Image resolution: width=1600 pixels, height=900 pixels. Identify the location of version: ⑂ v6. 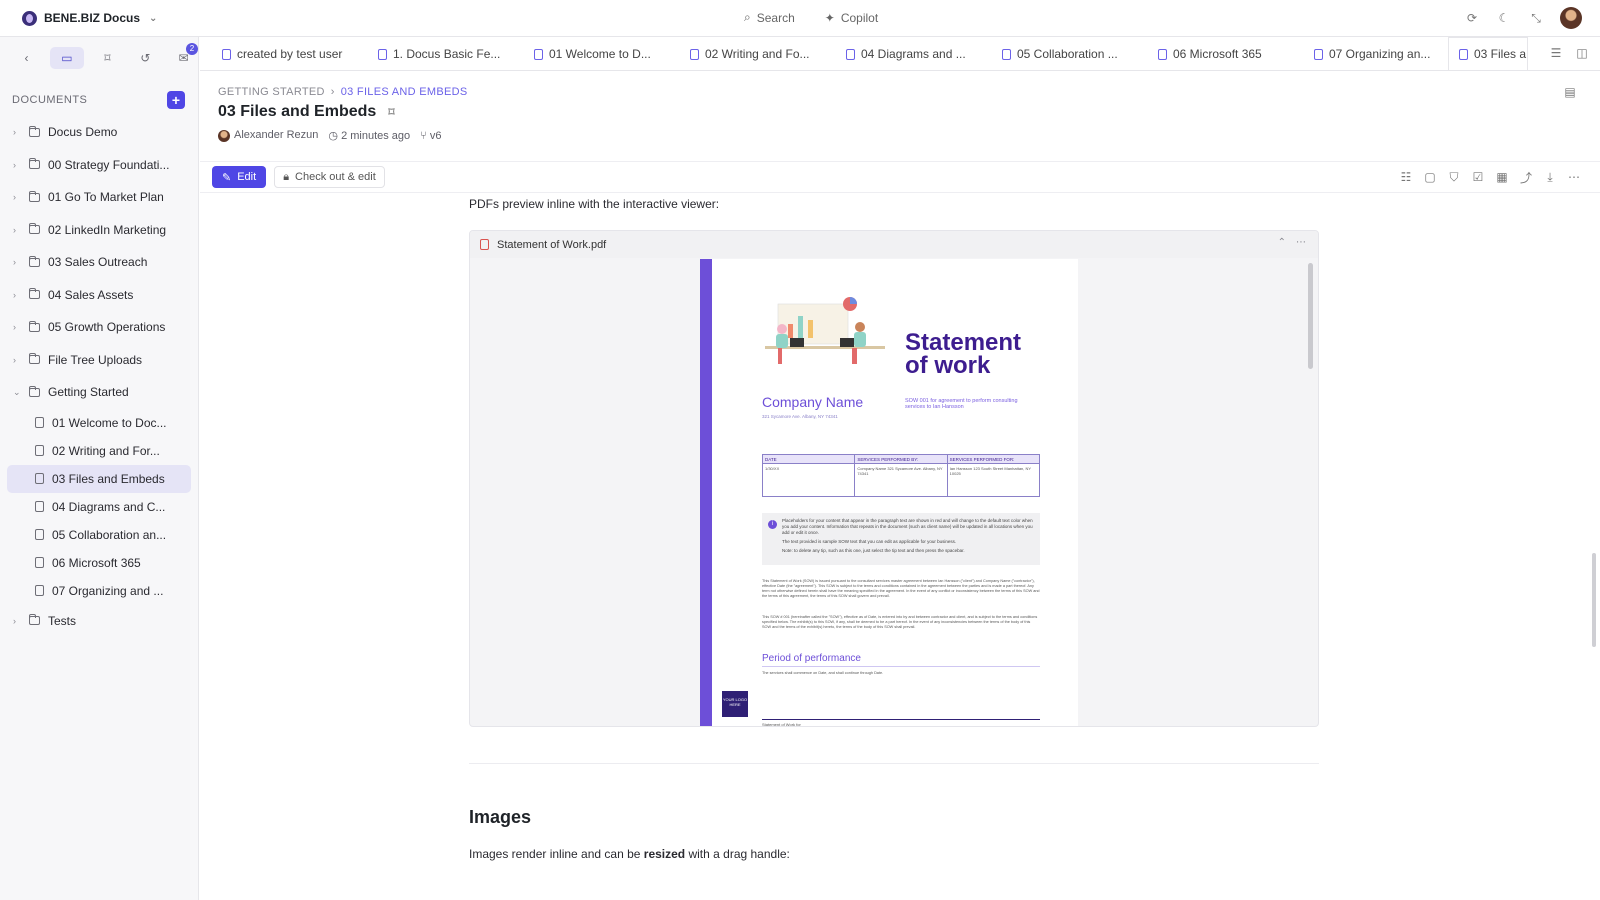
(430, 136).